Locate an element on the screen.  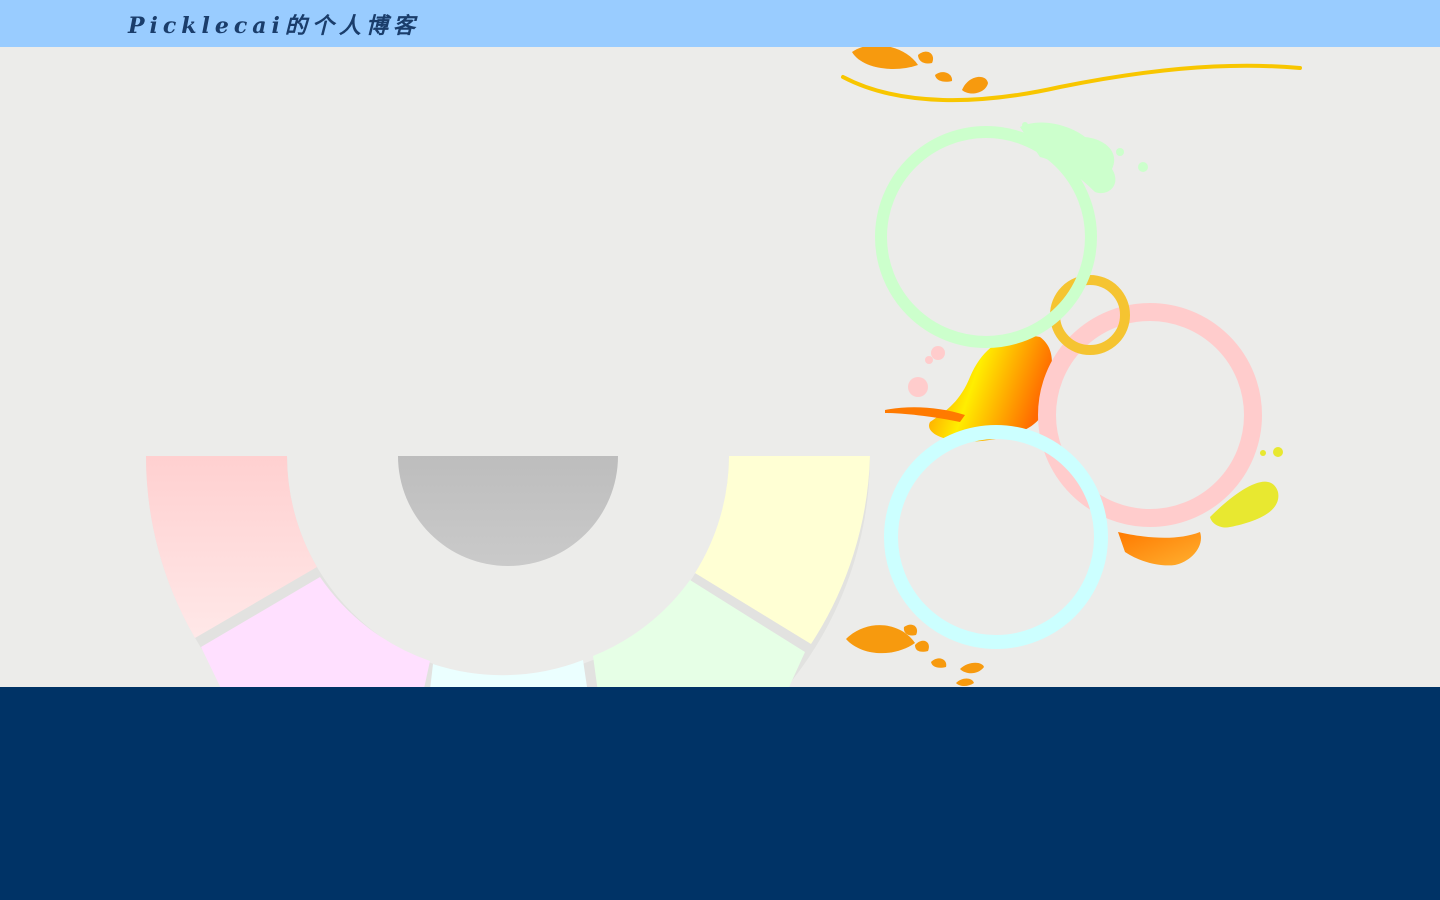
site-header: Picklecai的个人博客 is located at coordinates (720, 23).